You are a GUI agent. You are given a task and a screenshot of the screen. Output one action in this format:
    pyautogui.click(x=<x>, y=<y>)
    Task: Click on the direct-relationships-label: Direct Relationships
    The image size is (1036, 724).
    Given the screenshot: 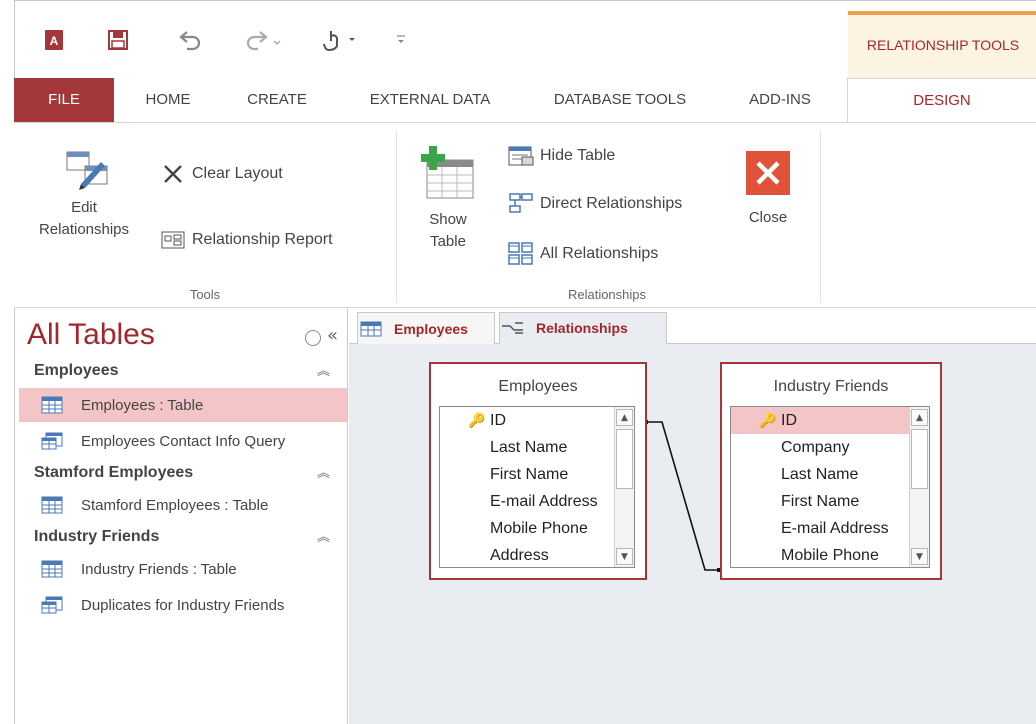 What is the action you would take?
    pyautogui.click(x=611, y=203)
    